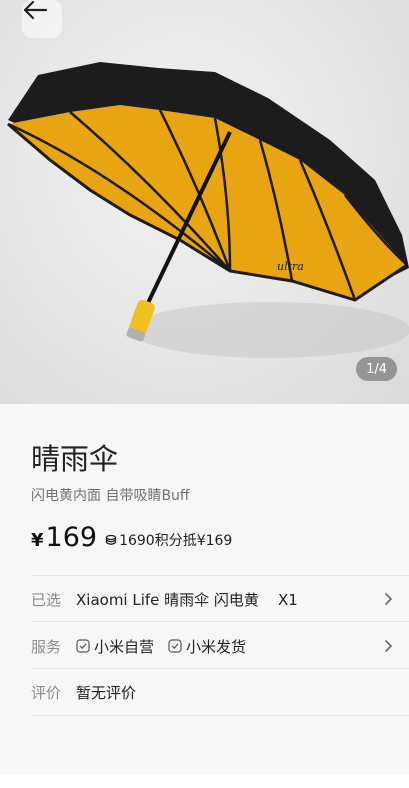 This screenshot has height=788, width=409. Describe the element at coordinates (71, 537) in the screenshot. I see `product-price: 169` at that location.